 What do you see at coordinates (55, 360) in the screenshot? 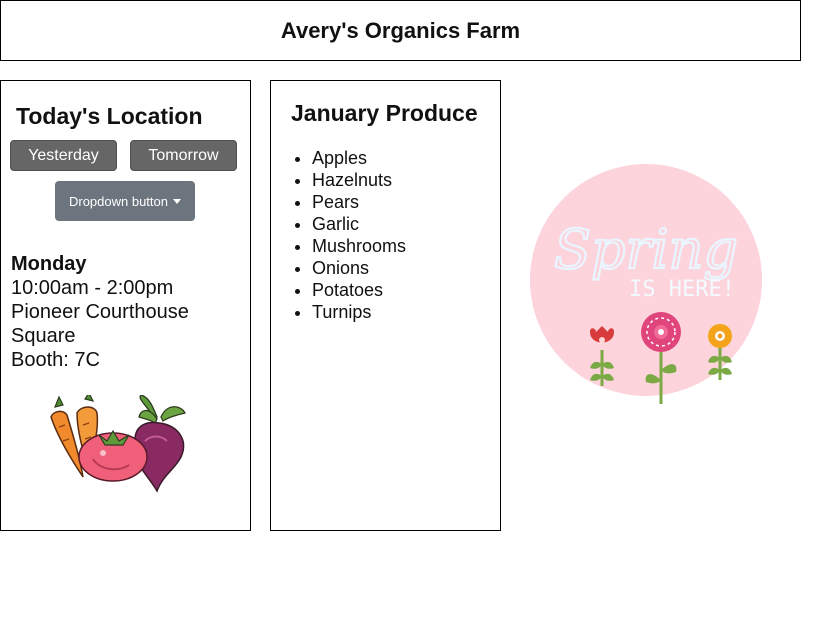
I see `schedule-booth: Booth: 7C` at bounding box center [55, 360].